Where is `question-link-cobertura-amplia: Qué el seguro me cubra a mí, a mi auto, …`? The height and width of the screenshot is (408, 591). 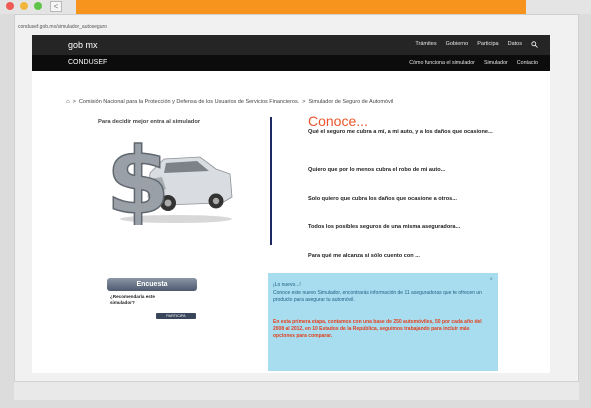 question-link-cobertura-amplia: Qué el seguro me cubra a mí, a mi auto, … is located at coordinates (417, 133).